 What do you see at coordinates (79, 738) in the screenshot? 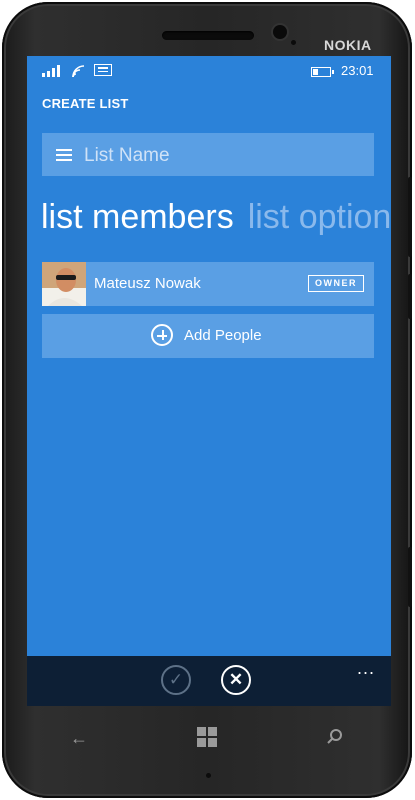
I see `back-icon: ←` at bounding box center [79, 738].